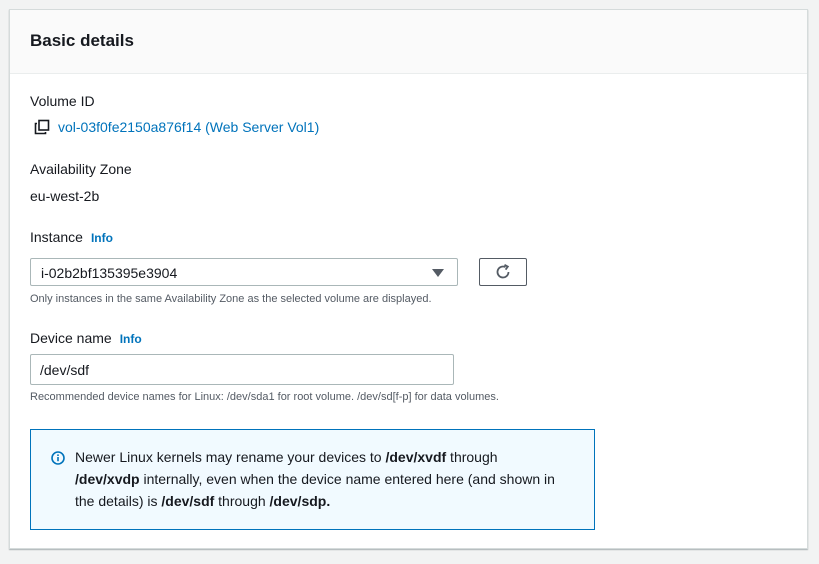  Describe the element at coordinates (242, 369) in the screenshot. I see `device-name-input` at that location.